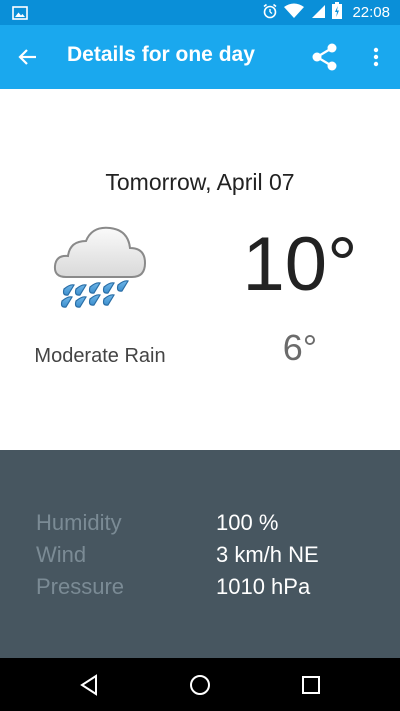 This screenshot has width=400, height=711. What do you see at coordinates (200, 526) in the screenshot?
I see `humidity-row: Humidity 100 %` at bounding box center [200, 526].